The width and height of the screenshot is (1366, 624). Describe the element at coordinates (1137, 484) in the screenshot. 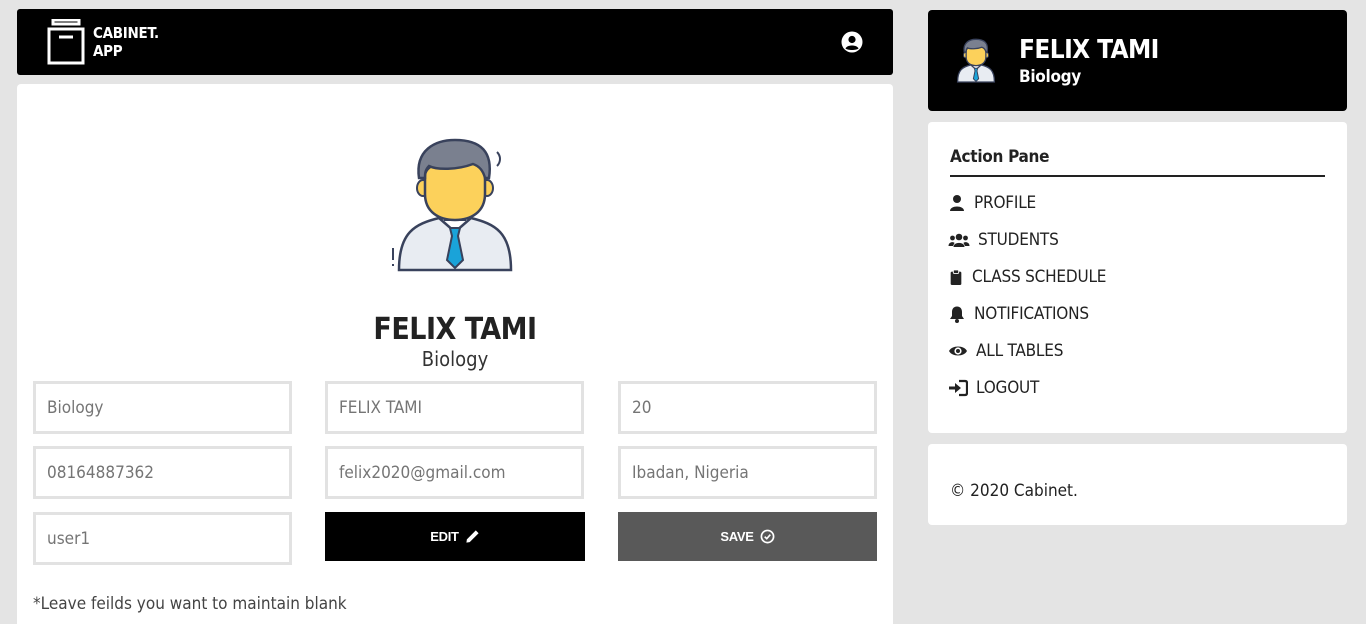

I see `footer-card: © 2020 Cabinet.` at that location.